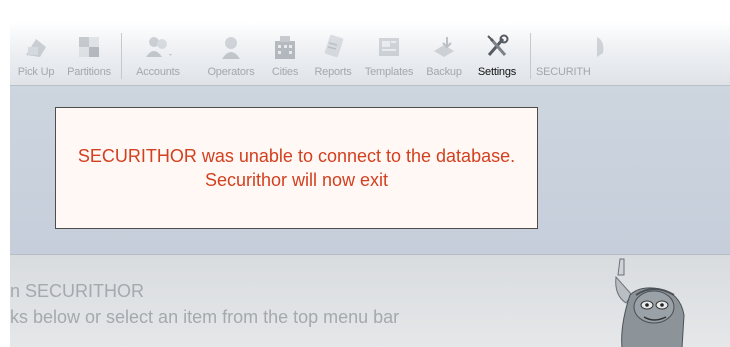  What do you see at coordinates (389, 72) in the screenshot?
I see `toolbar-label-templates: Templates` at bounding box center [389, 72].